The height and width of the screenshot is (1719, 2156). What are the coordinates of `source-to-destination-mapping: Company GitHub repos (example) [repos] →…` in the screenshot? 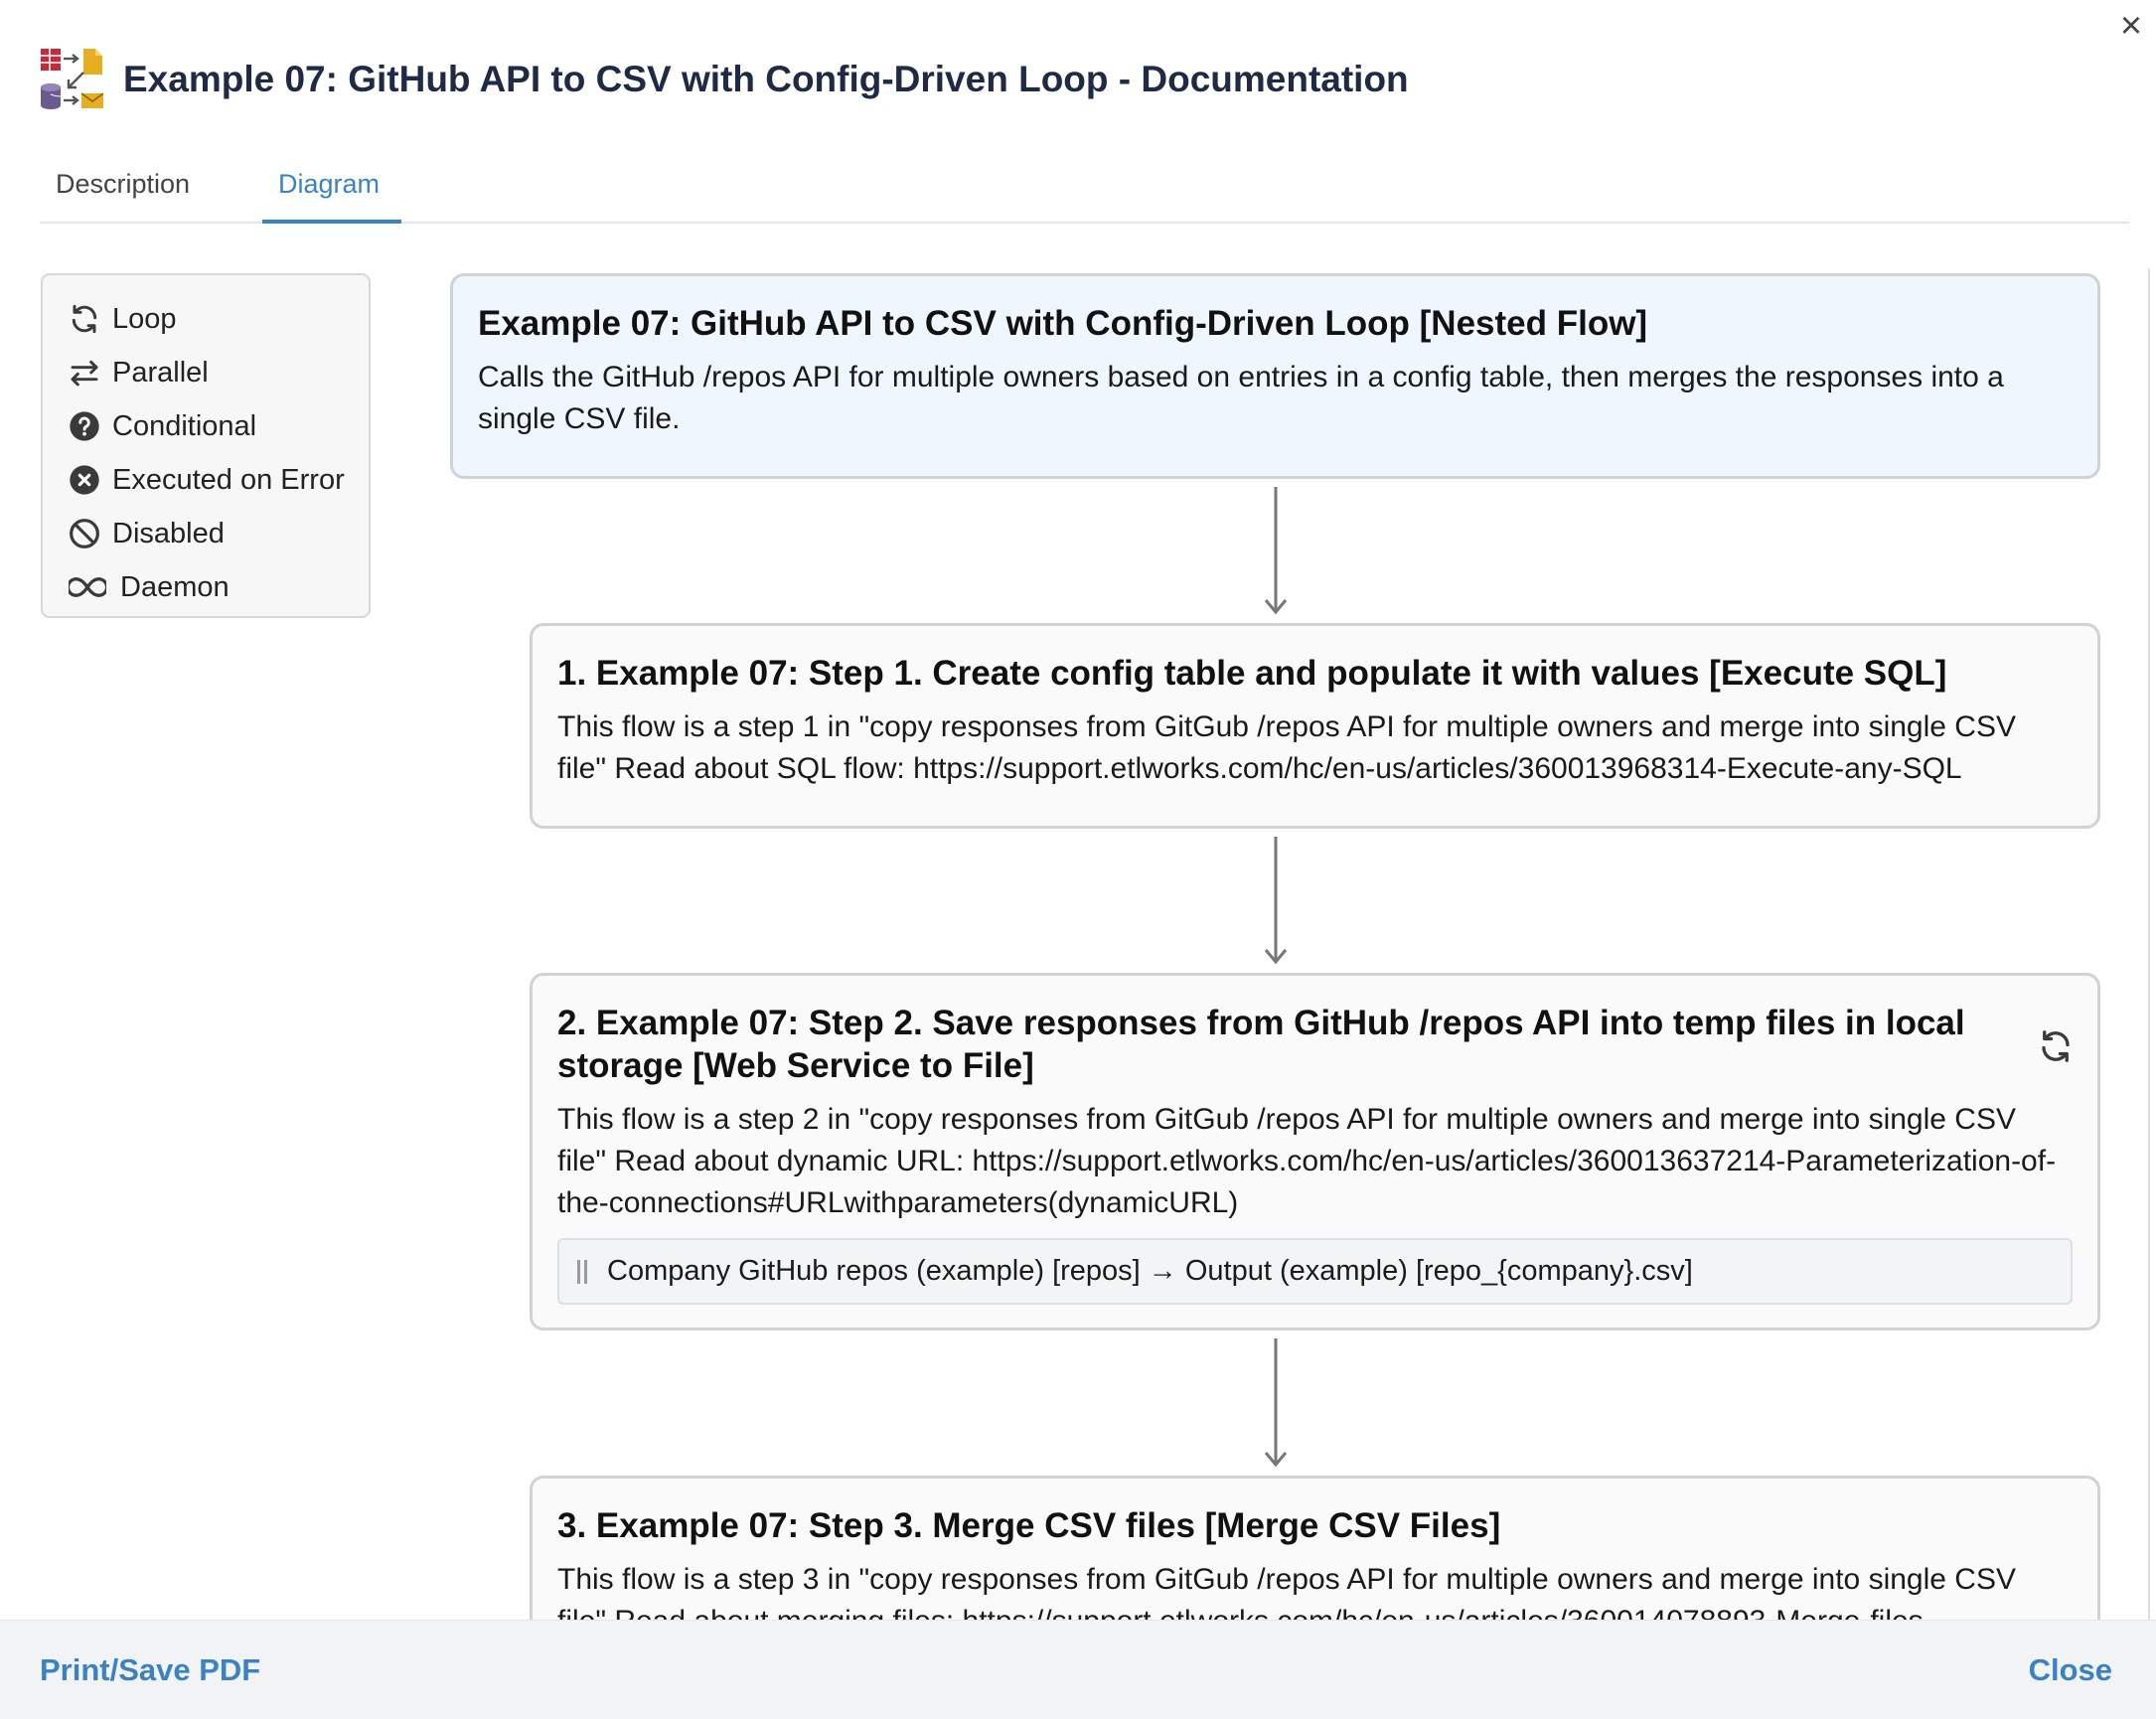 It's located at (1315, 1271).